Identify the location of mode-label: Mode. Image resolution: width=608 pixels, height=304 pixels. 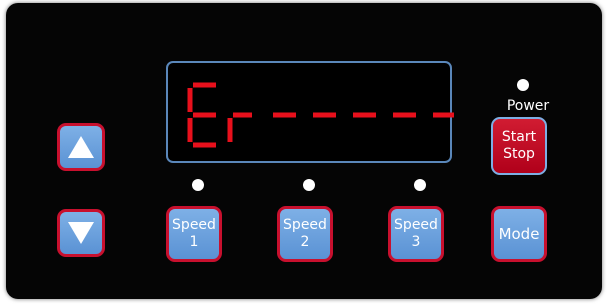
(519, 233).